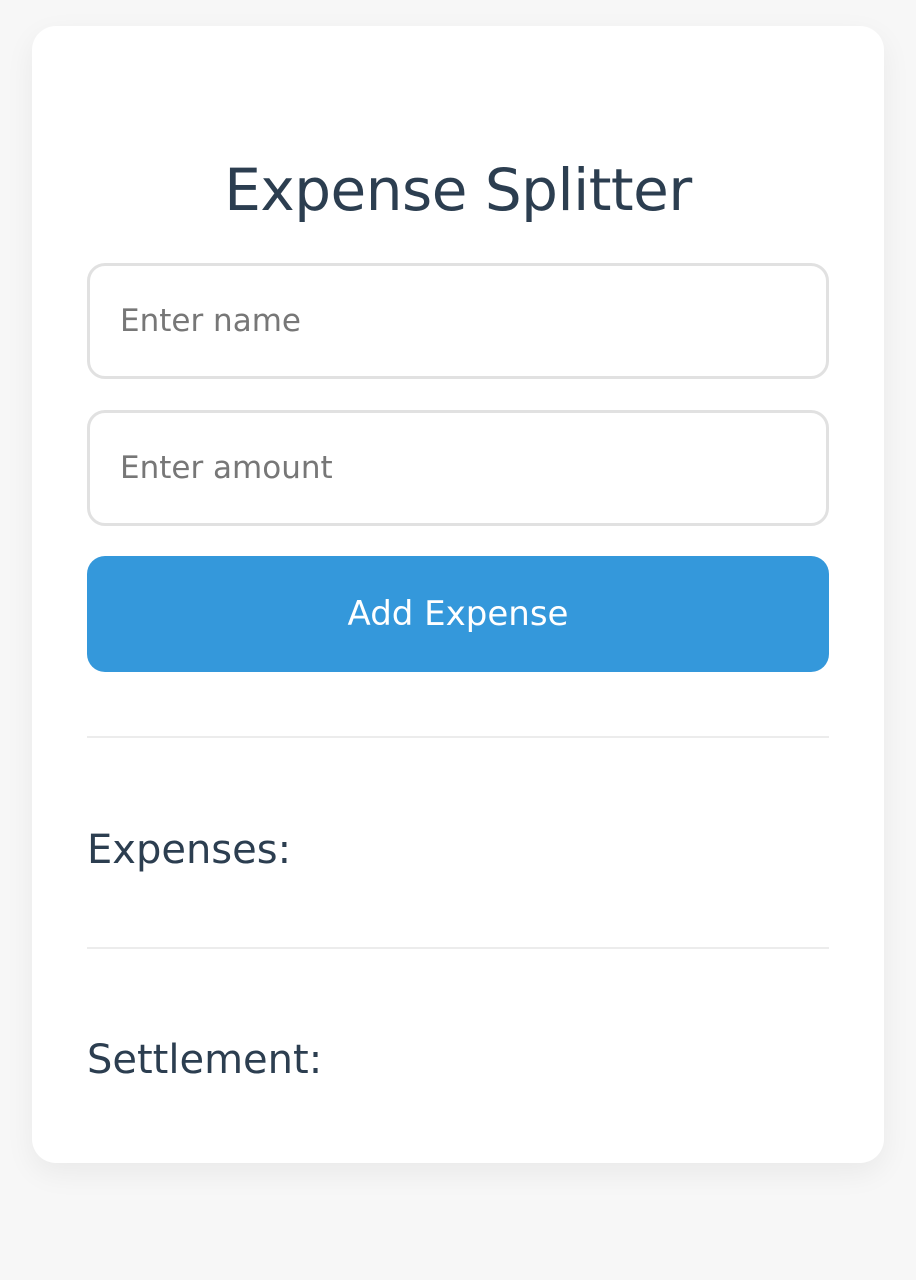 Image resolution: width=916 pixels, height=1280 pixels. What do you see at coordinates (458, 468) in the screenshot?
I see `amount-input` at bounding box center [458, 468].